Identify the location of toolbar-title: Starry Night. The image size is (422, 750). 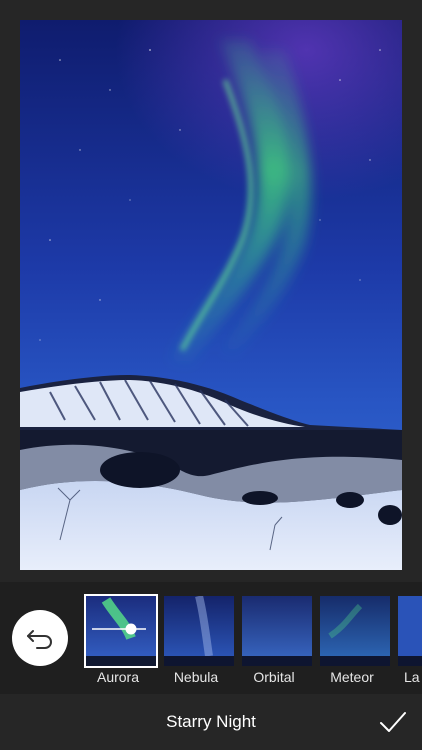
(211, 721).